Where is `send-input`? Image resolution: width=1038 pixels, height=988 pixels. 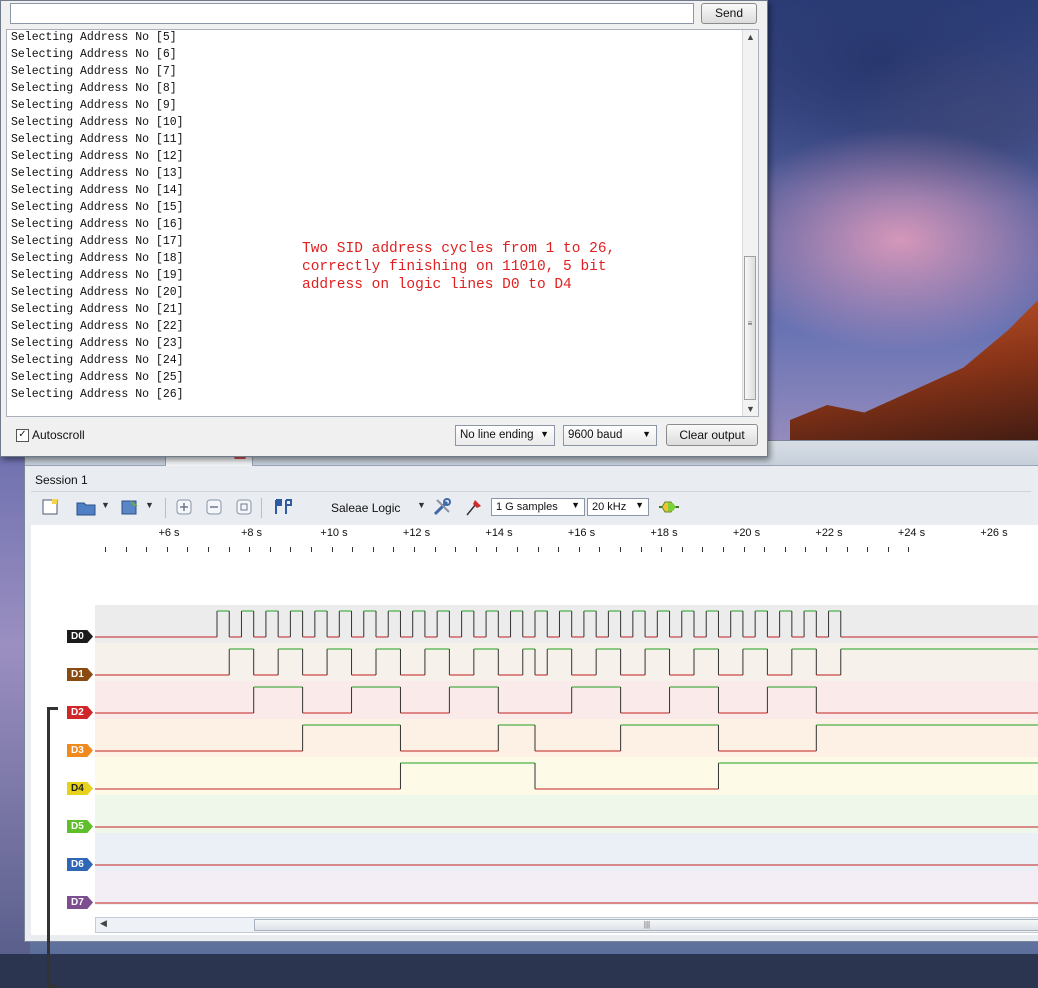 send-input is located at coordinates (352, 13).